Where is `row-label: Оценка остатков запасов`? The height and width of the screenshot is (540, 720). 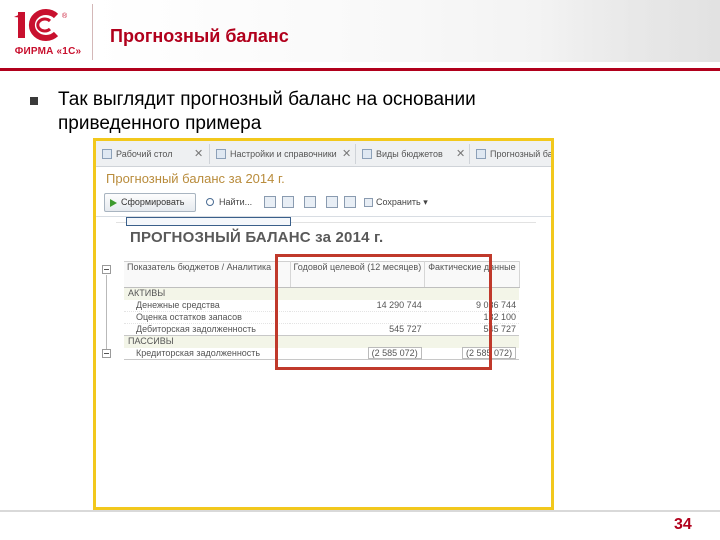 row-label: Оценка остатков запасов is located at coordinates (207, 317).